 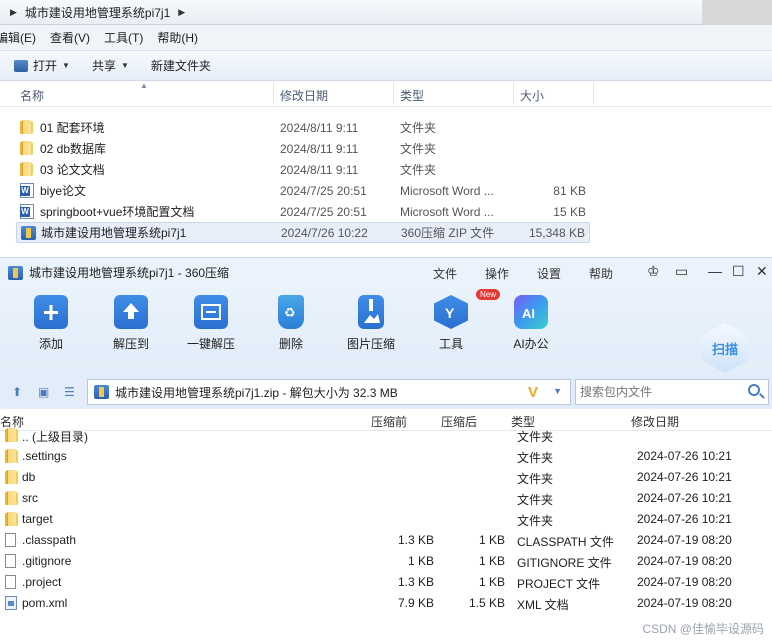 I want to click on file-icon, so click(x=10, y=562).